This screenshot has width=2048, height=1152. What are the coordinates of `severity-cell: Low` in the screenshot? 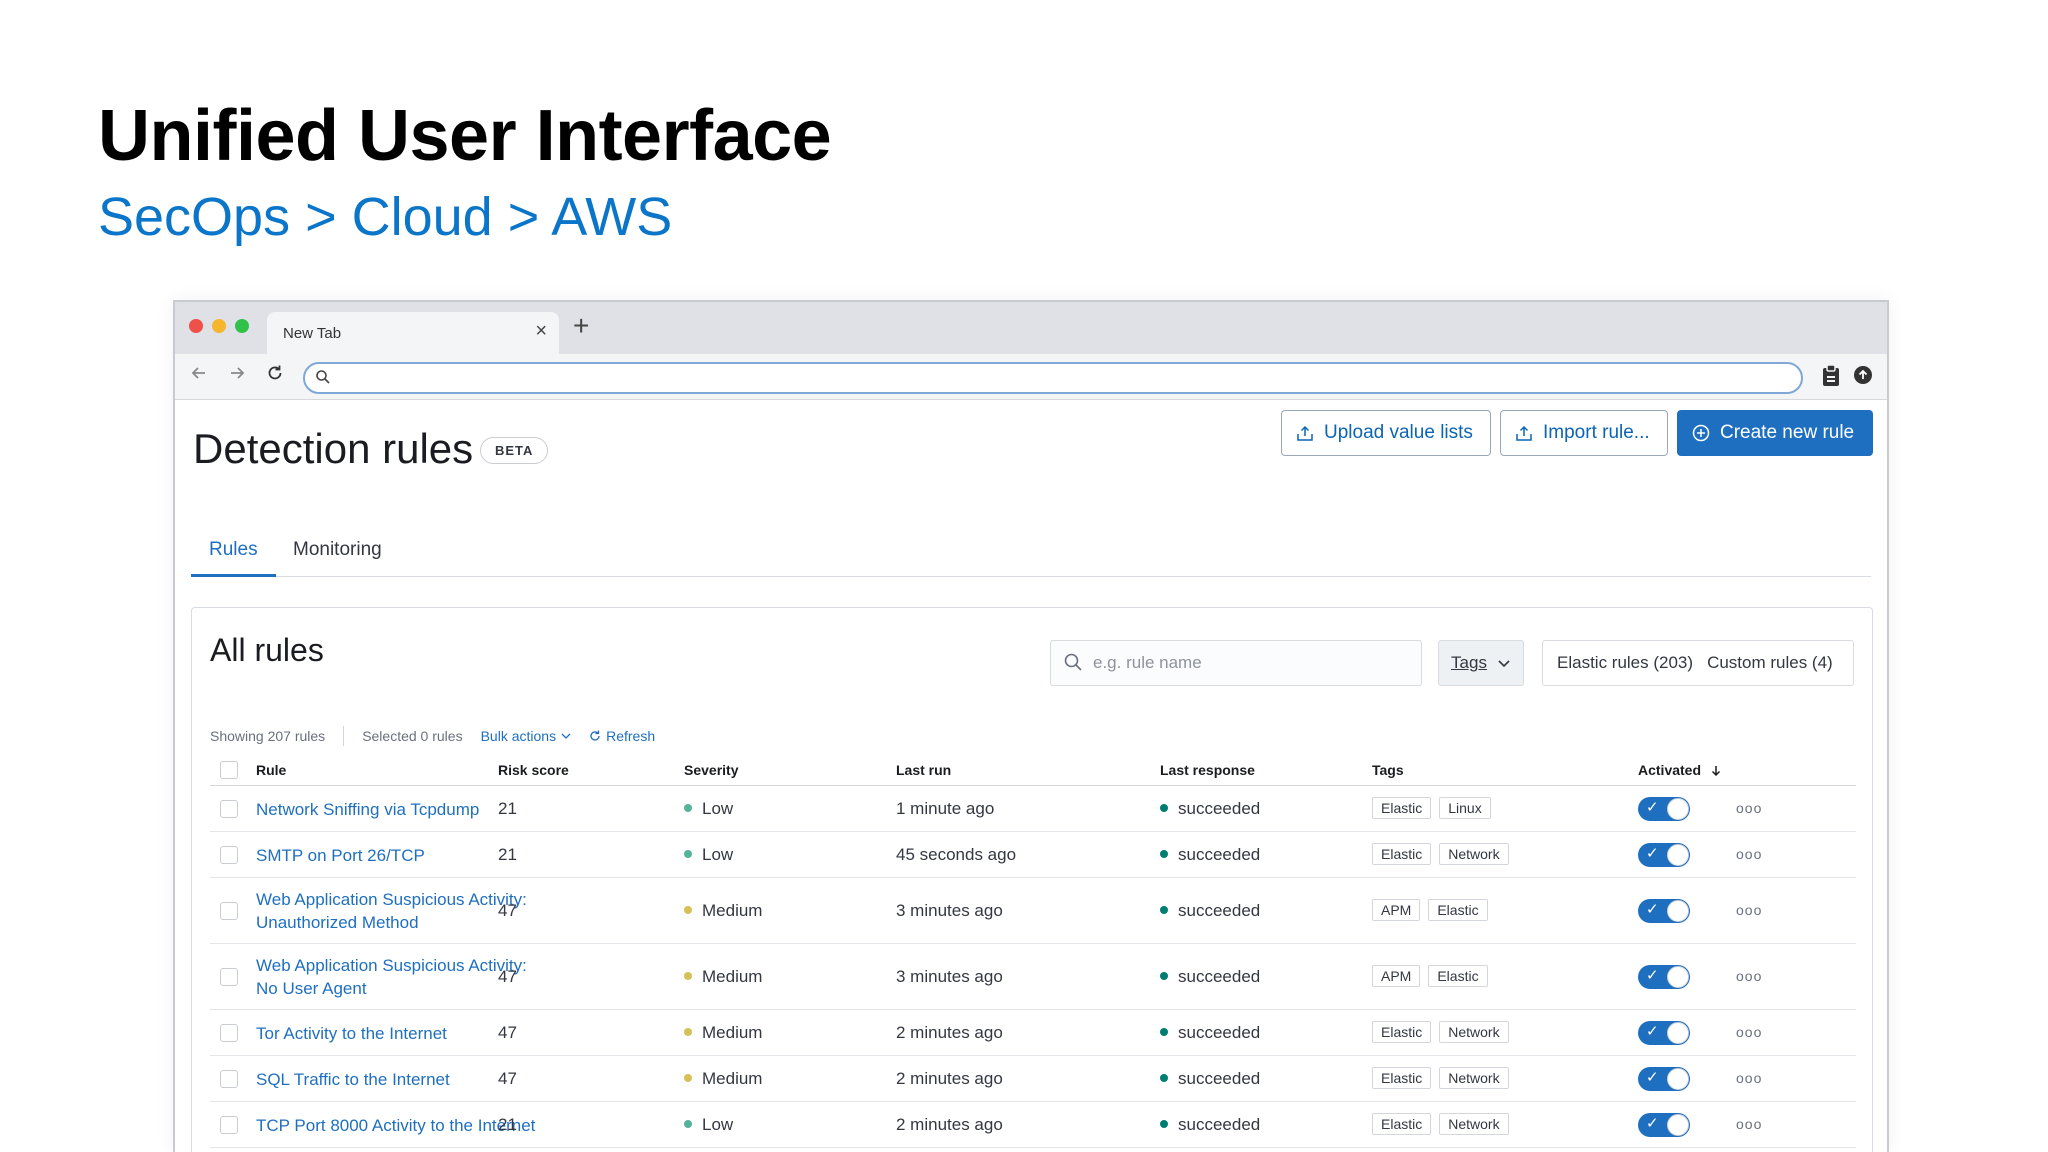 It's located at (708, 1125).